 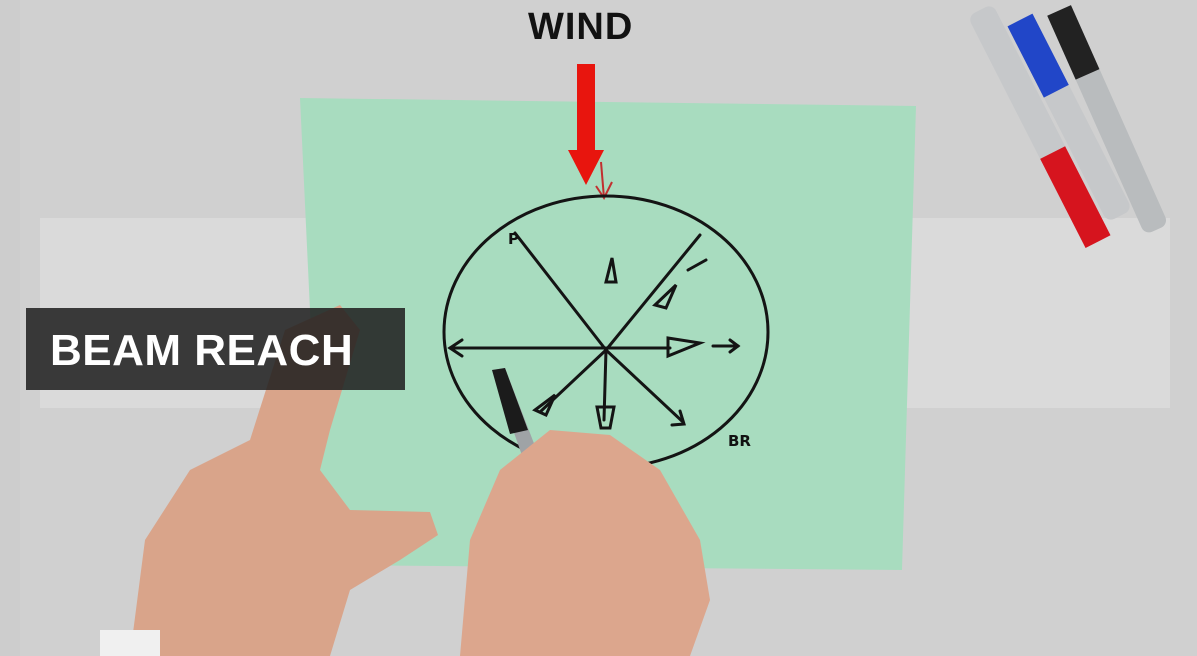 I want to click on caption-text: BEAM REACH, so click(x=202, y=350).